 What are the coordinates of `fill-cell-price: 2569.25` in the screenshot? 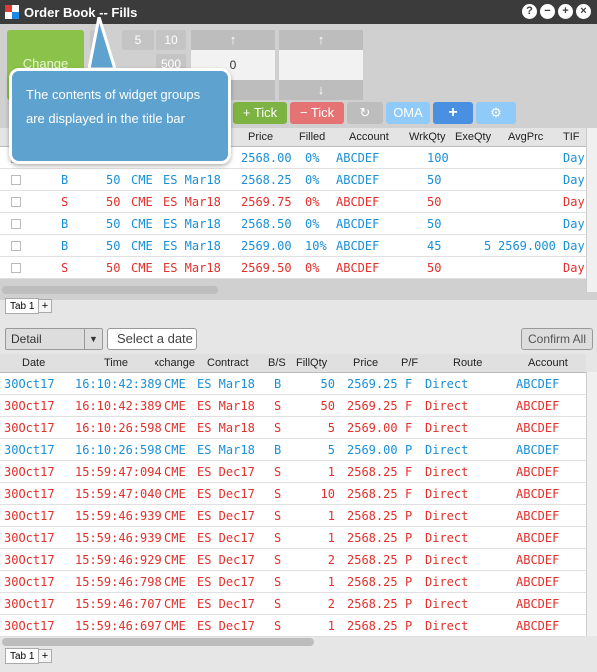 It's located at (372, 384).